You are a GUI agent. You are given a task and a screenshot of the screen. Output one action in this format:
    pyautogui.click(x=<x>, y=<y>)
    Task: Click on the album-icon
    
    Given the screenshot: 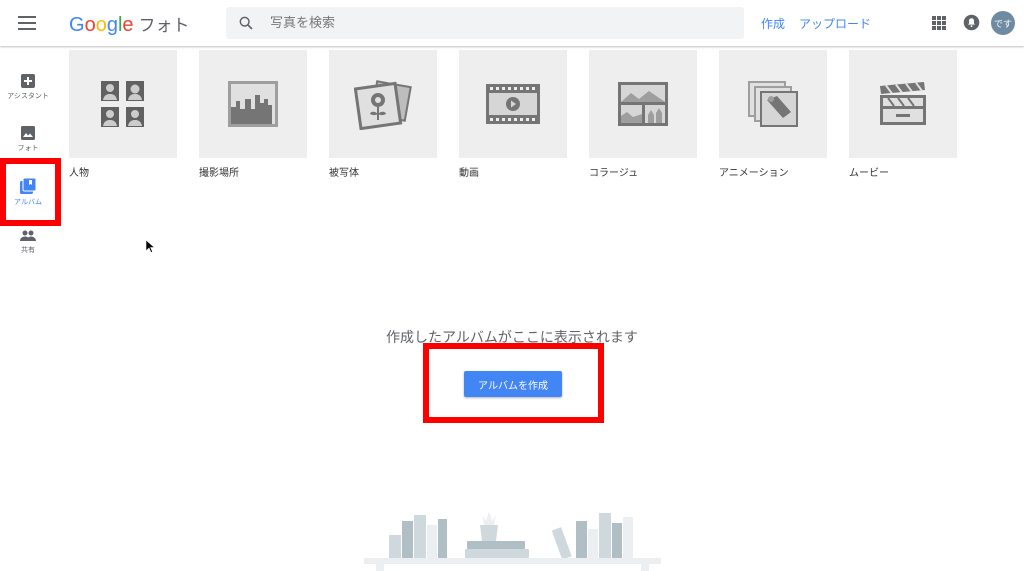 What is the action you would take?
    pyautogui.click(x=28, y=186)
    